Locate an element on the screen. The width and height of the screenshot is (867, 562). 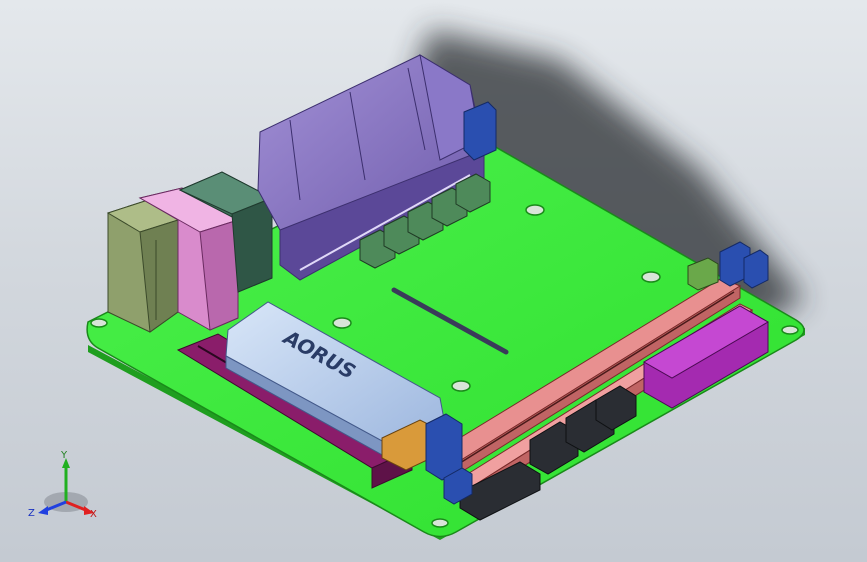
fan-header-top is located at coordinates (480, 131).